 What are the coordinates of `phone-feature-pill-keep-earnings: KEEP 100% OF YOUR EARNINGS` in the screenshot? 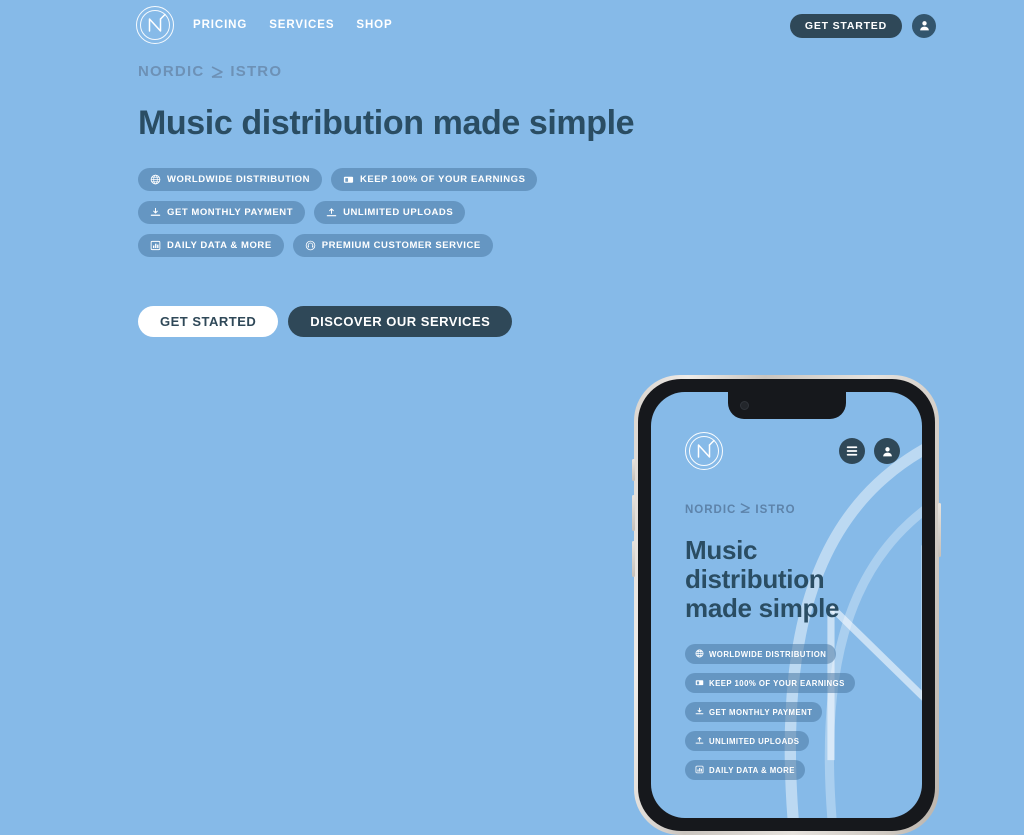 It's located at (770, 683).